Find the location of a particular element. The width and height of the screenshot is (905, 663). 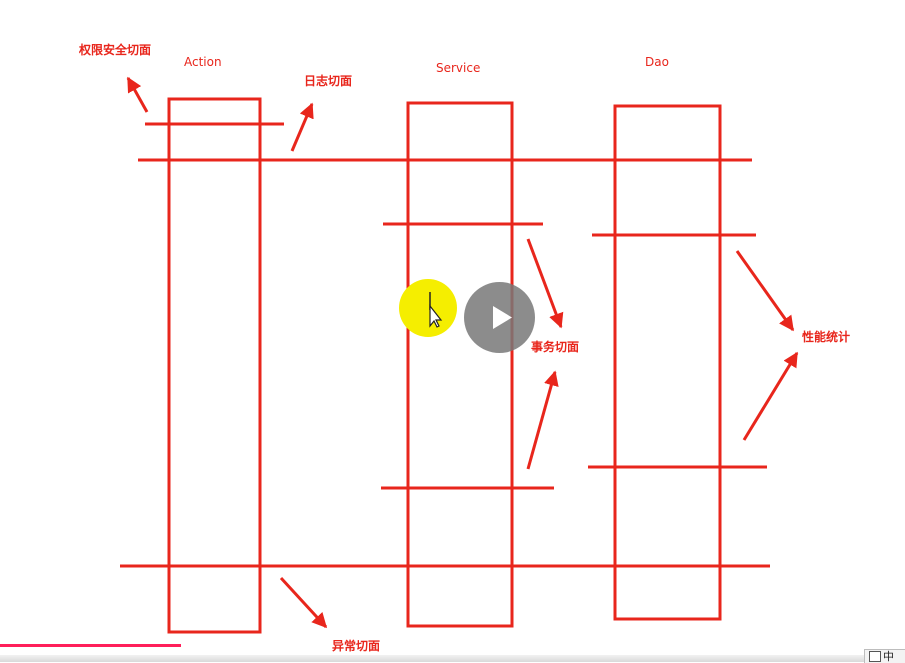

ime-label: 中 is located at coordinates (888, 656).